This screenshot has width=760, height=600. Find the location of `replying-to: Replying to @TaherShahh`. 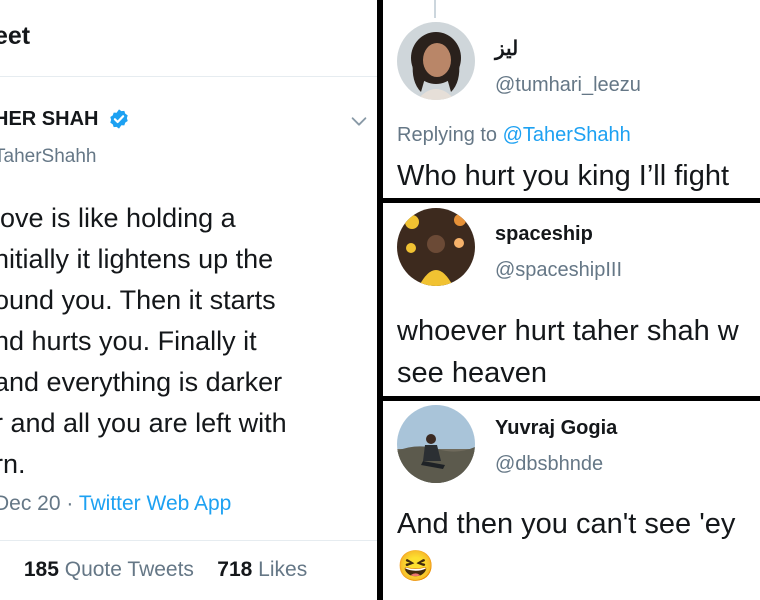

replying-to: Replying to @TaherShahh is located at coordinates (514, 135).